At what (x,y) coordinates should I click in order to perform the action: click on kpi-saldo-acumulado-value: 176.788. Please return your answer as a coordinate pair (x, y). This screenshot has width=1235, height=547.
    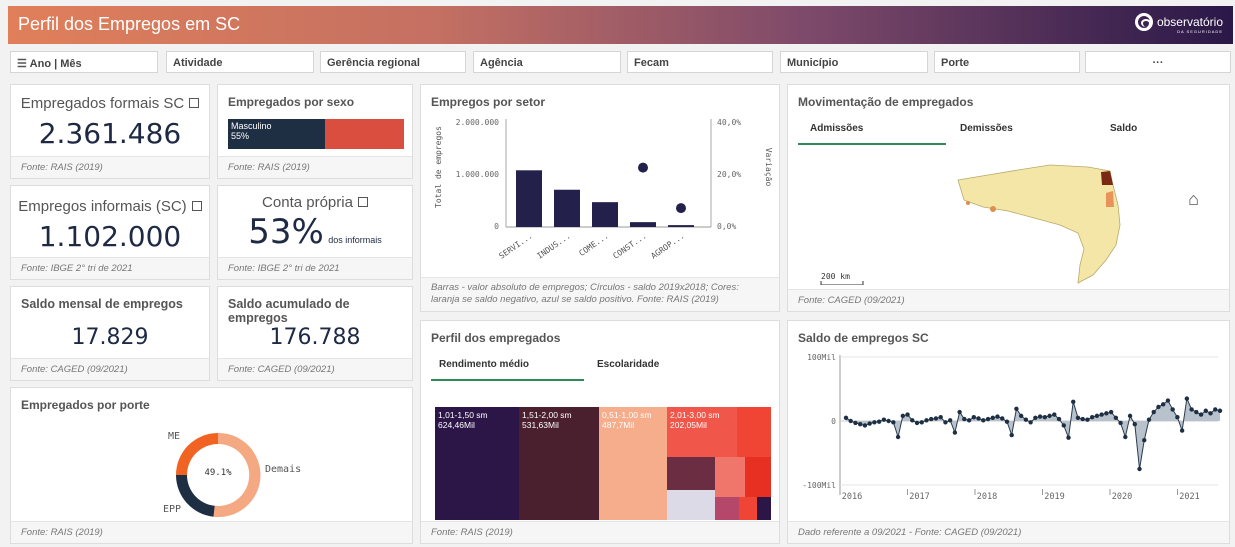
    Looking at the image, I should click on (315, 337).